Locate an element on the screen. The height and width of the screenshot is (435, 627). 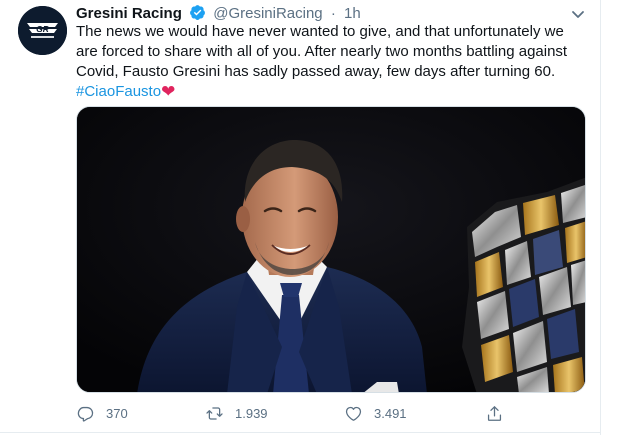
tweet-actions: 370 1.939 3.491 is located at coordinates (331, 413).